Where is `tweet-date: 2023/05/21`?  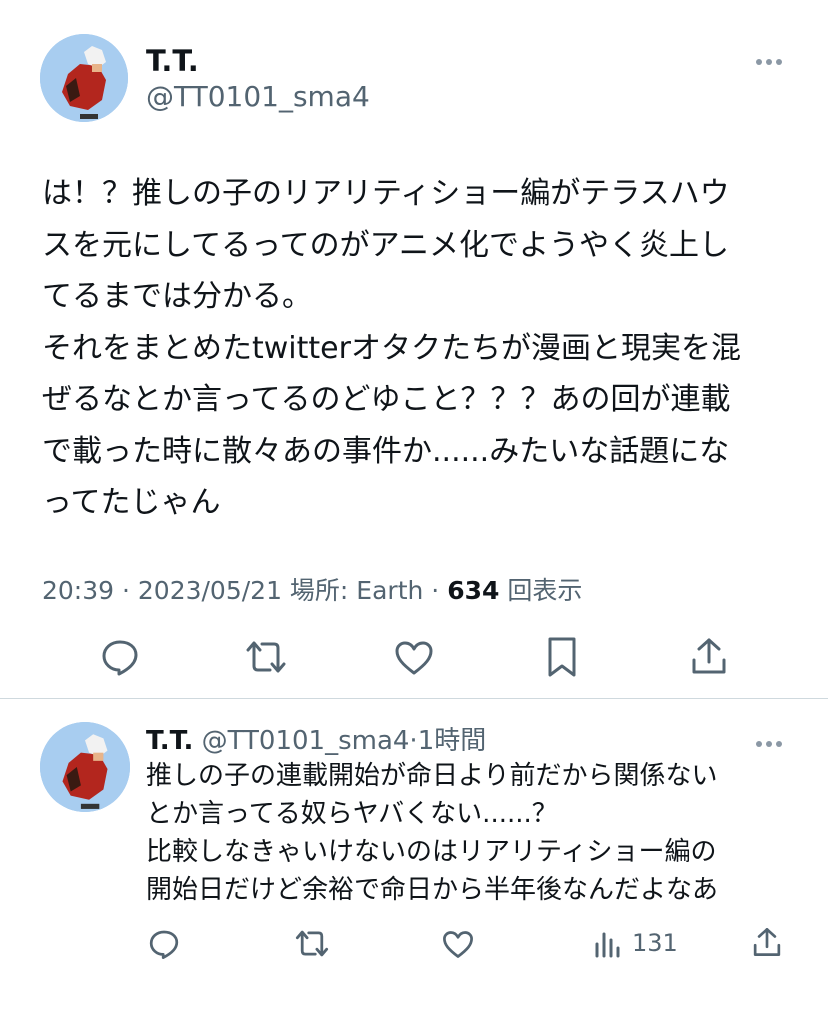
tweet-date: 2023/05/21 is located at coordinates (210, 590).